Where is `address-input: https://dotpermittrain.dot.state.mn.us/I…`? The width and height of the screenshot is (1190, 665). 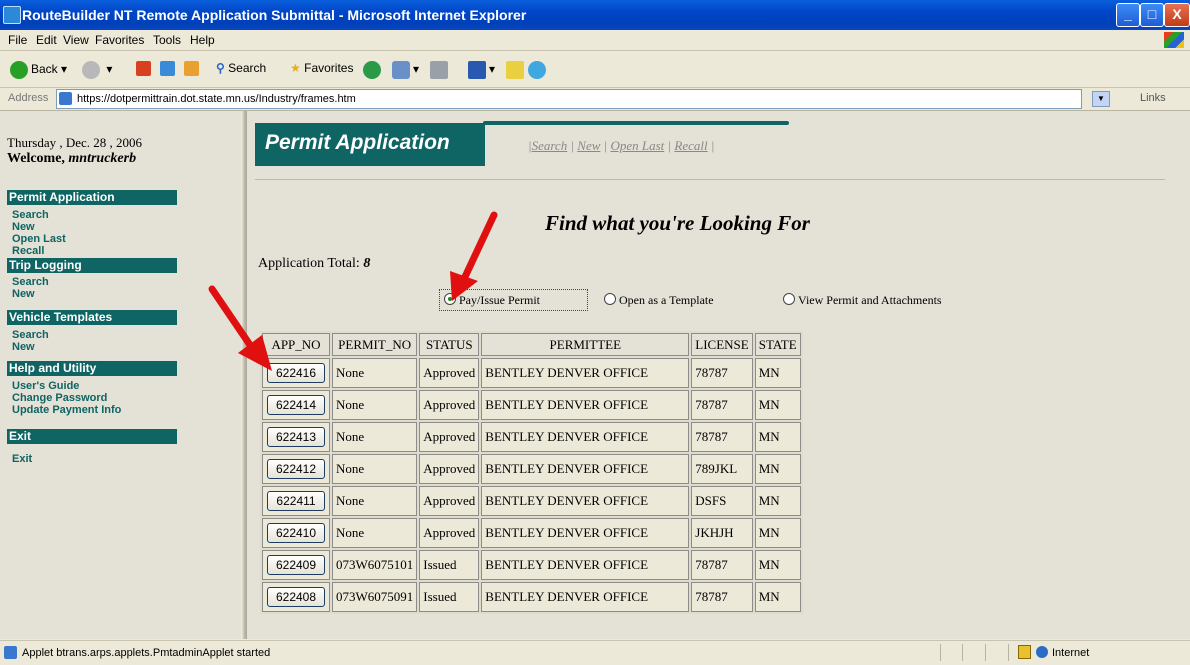
address-input: https://dotpermittrain.dot.state.mn.us/I… is located at coordinates (569, 99).